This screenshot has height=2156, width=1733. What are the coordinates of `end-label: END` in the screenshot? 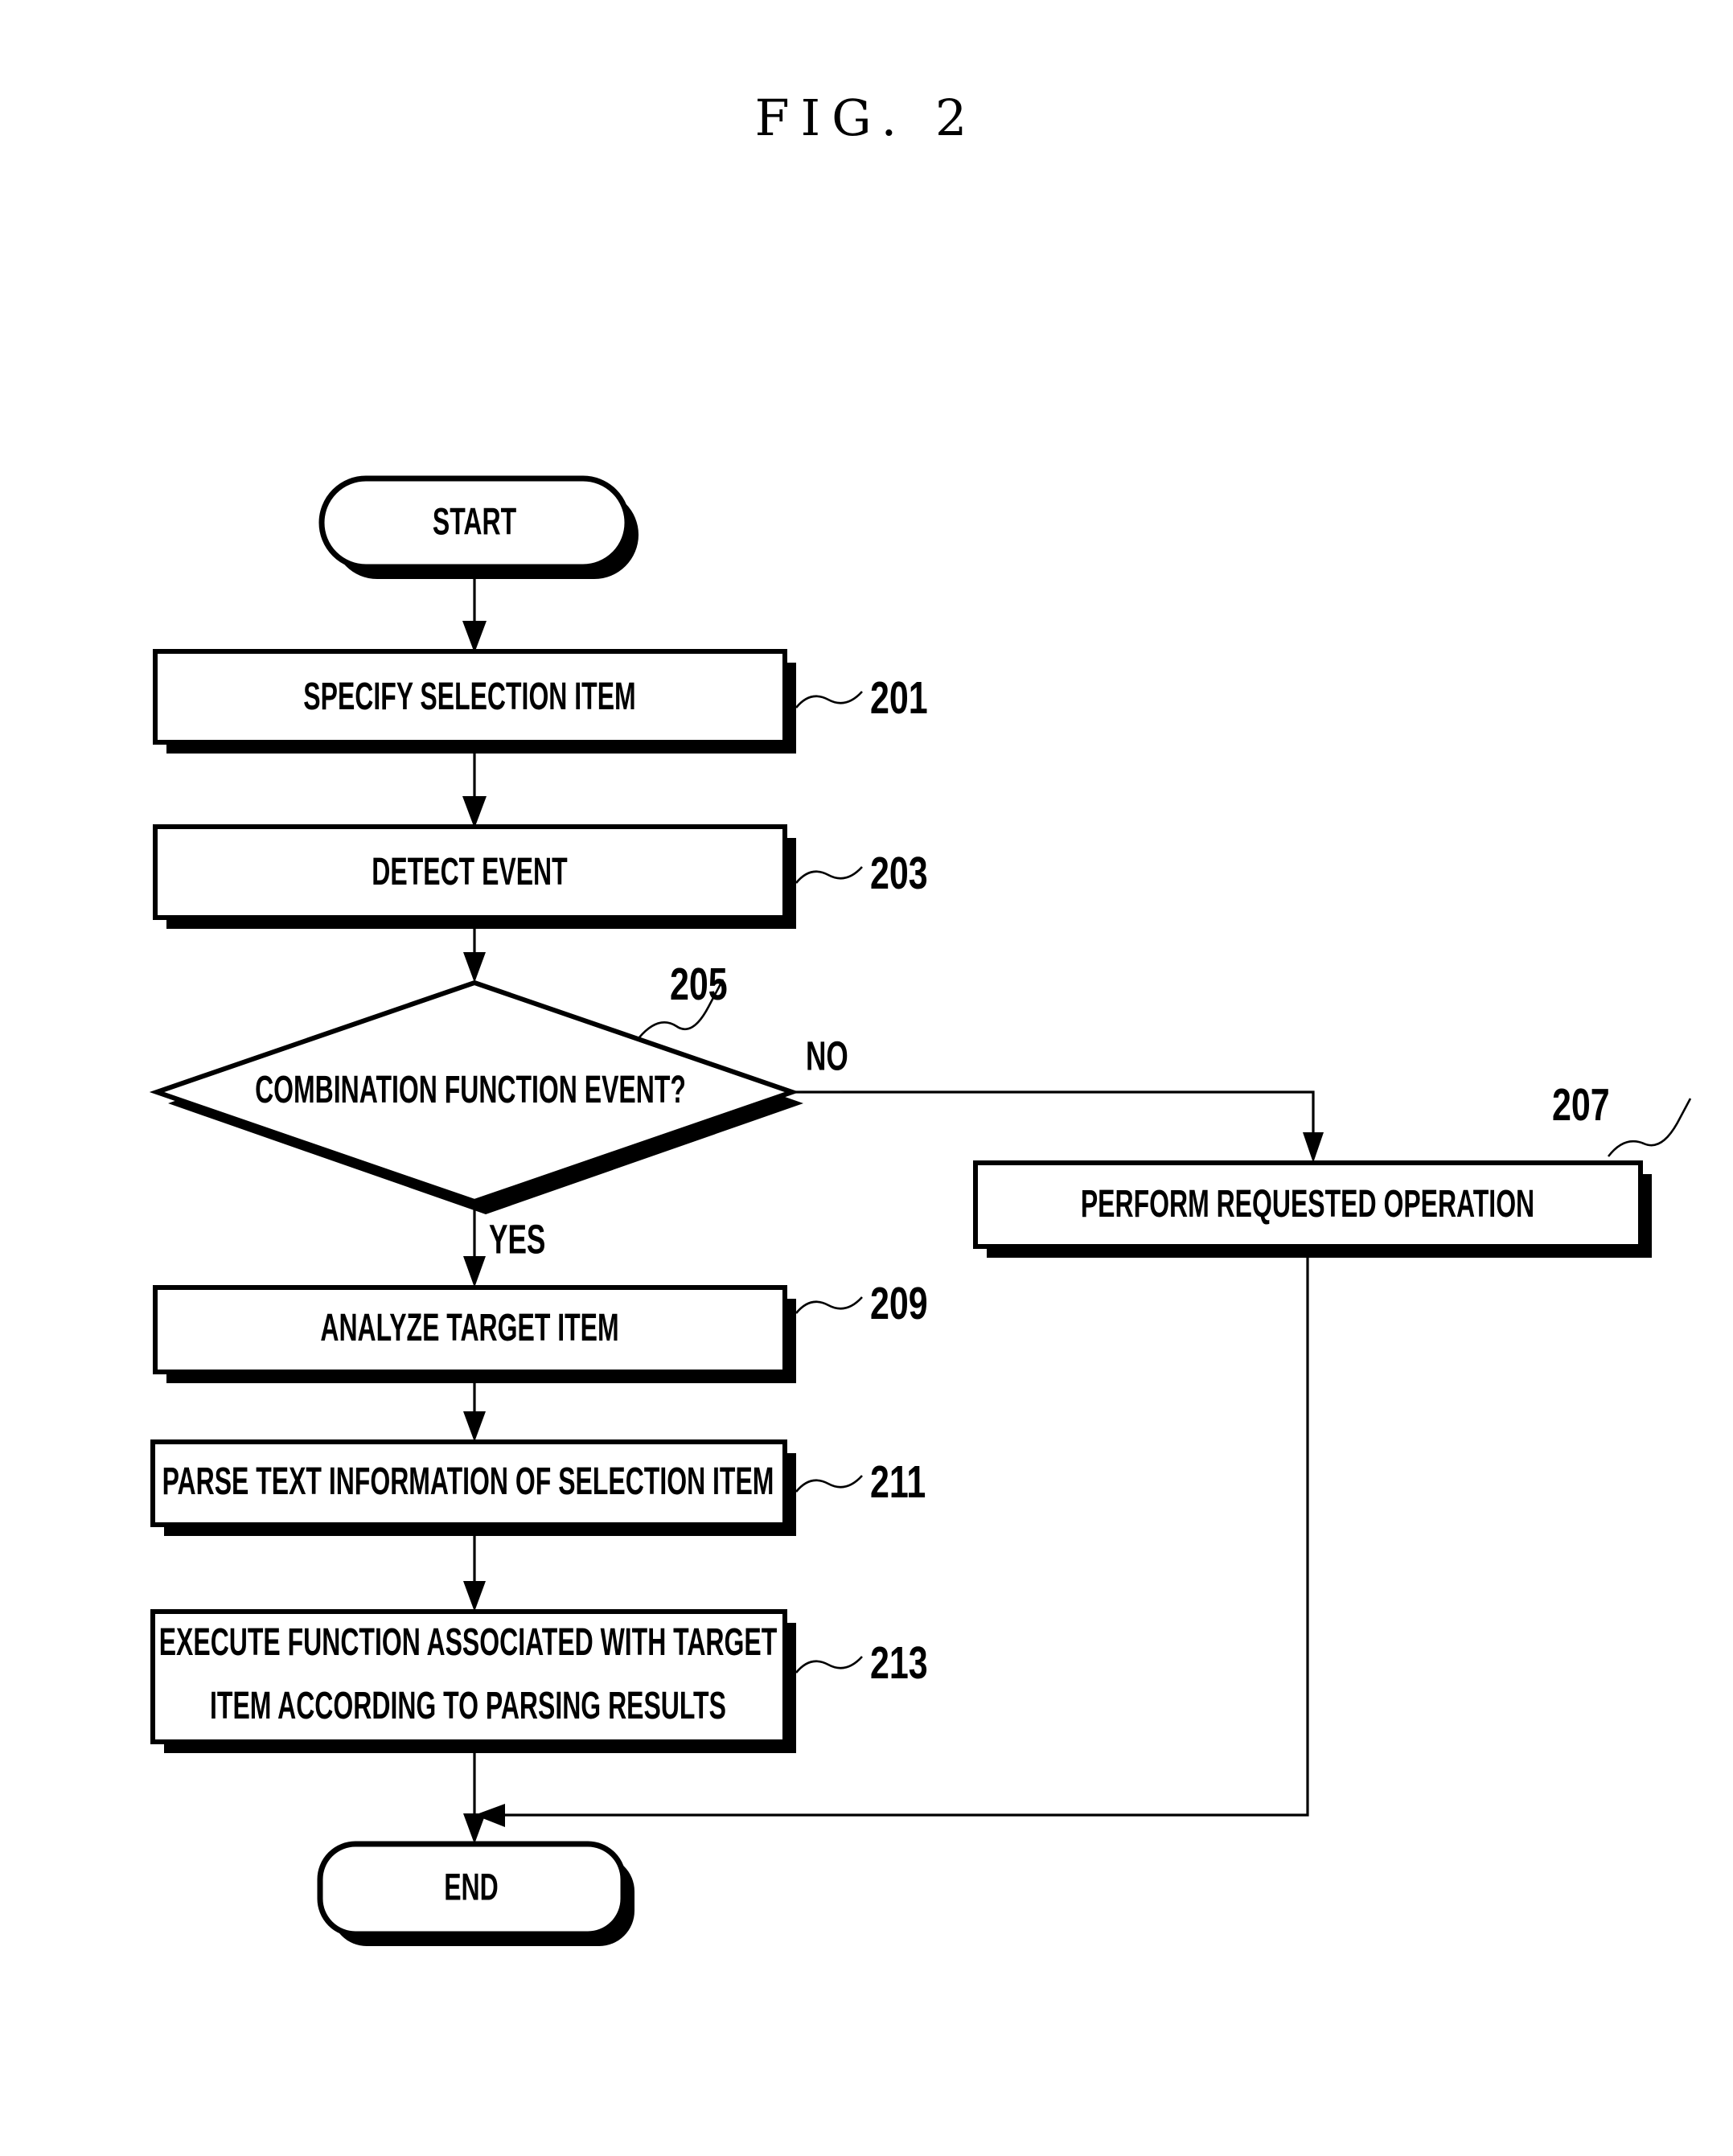 It's located at (471, 1886).